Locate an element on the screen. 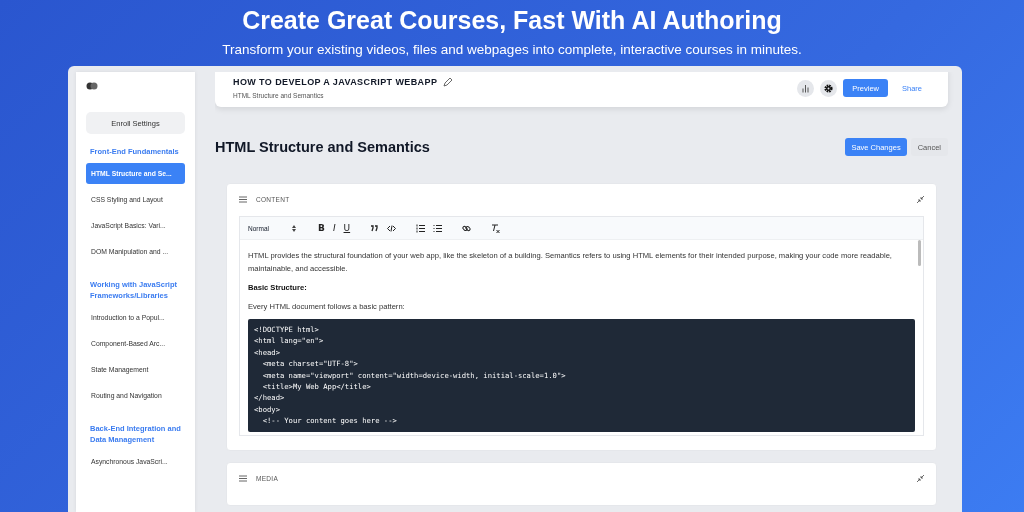 The image size is (1024, 512). quote-icon is located at coordinates (375, 228).